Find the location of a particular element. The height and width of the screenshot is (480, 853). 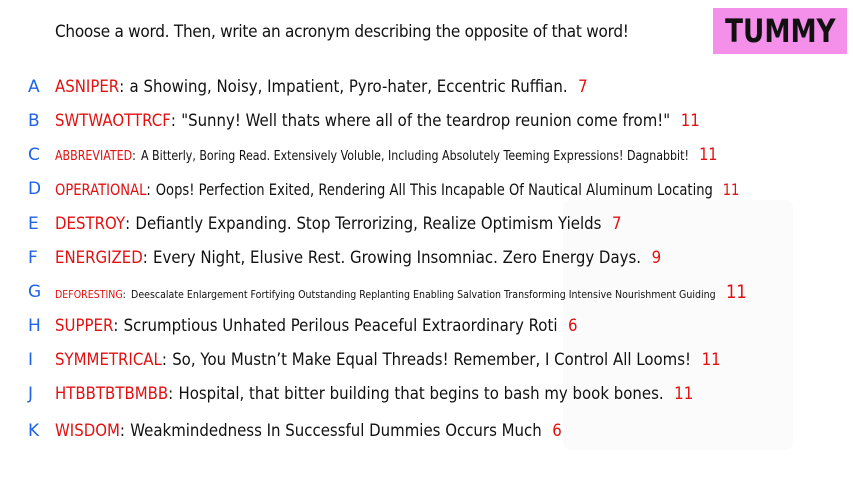

option-letter: D is located at coordinates (35, 189).